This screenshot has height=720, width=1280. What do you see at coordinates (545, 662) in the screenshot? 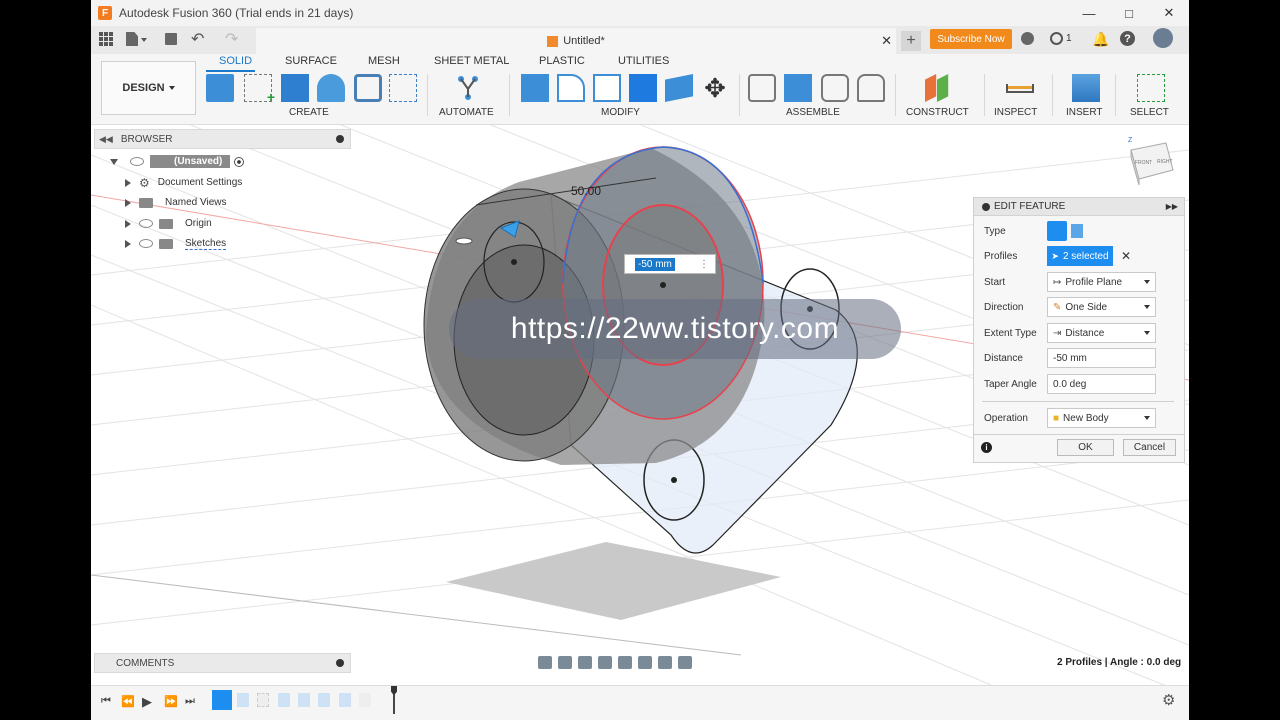
I see `orbit-icon` at bounding box center [545, 662].